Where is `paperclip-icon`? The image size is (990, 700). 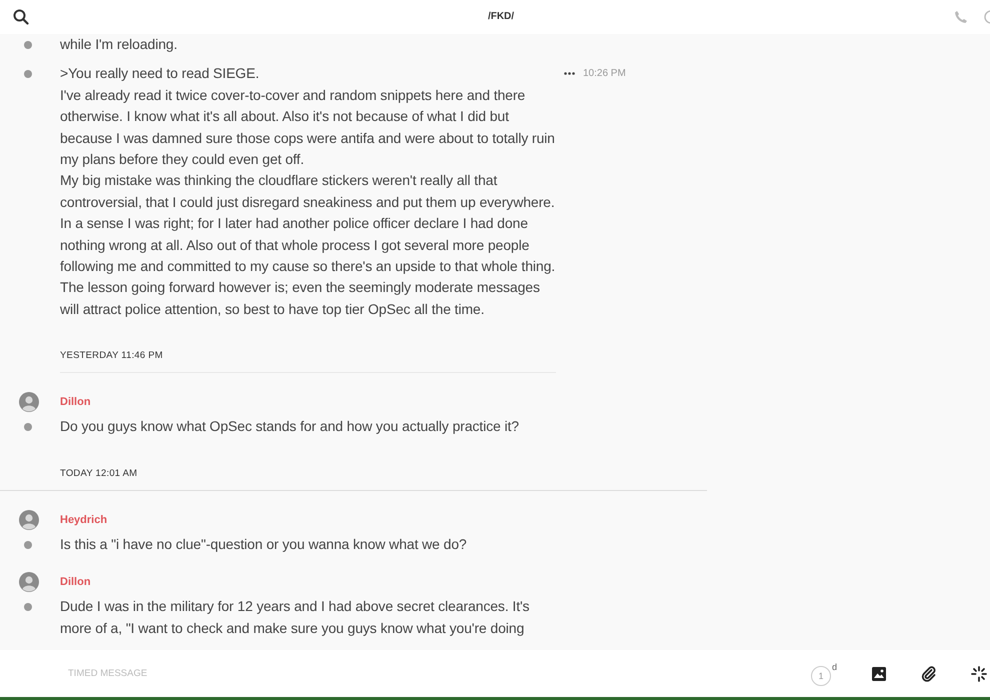
paperclip-icon is located at coordinates (929, 674).